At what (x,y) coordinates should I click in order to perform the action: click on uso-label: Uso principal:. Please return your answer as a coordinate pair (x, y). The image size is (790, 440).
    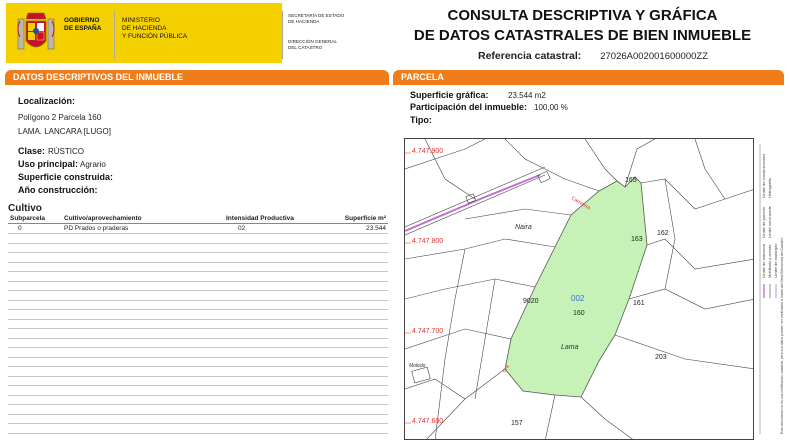
    Looking at the image, I should click on (48, 164).